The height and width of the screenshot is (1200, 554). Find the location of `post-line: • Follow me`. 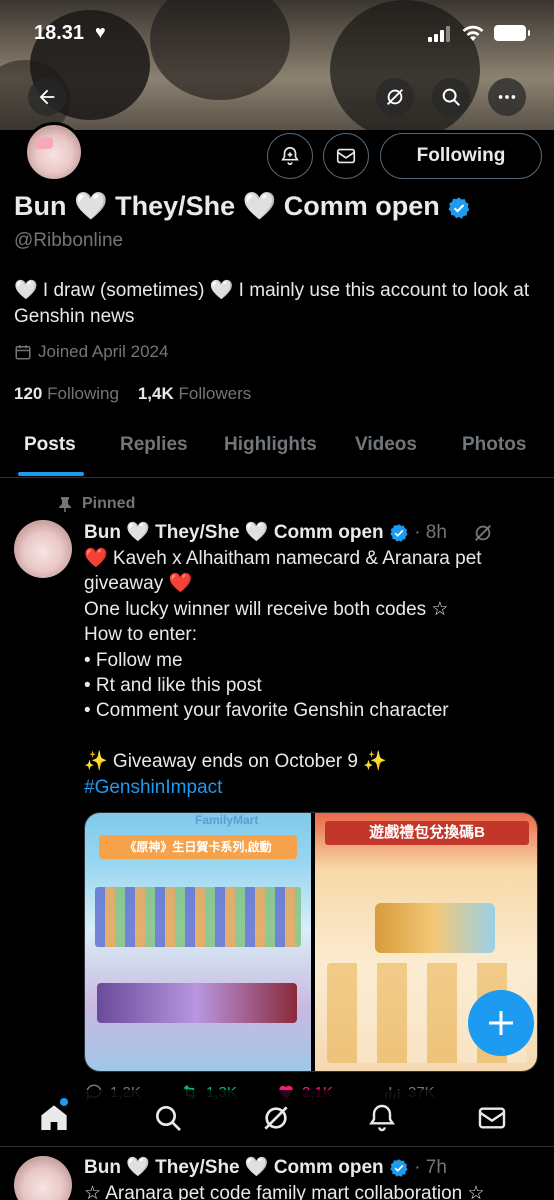

post-line: • Follow me is located at coordinates (133, 660).